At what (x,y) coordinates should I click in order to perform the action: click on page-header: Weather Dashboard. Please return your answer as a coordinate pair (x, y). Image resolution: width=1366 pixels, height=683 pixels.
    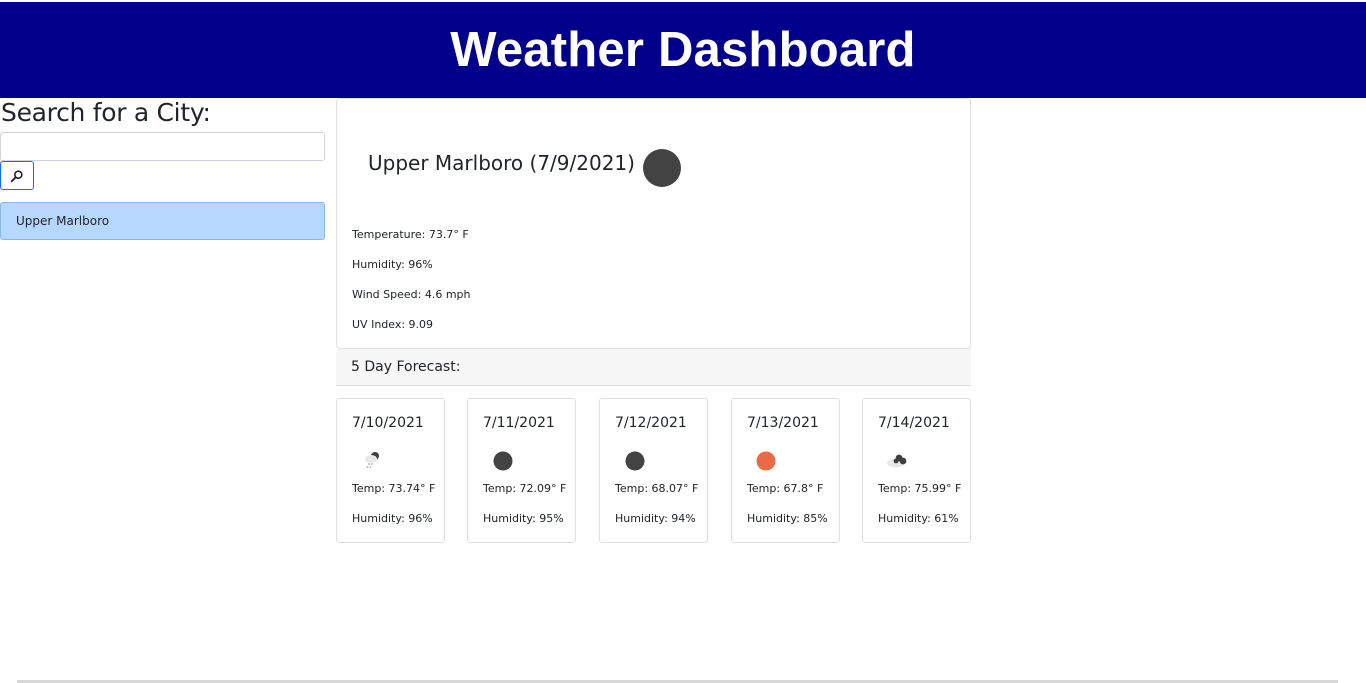
    Looking at the image, I should click on (683, 50).